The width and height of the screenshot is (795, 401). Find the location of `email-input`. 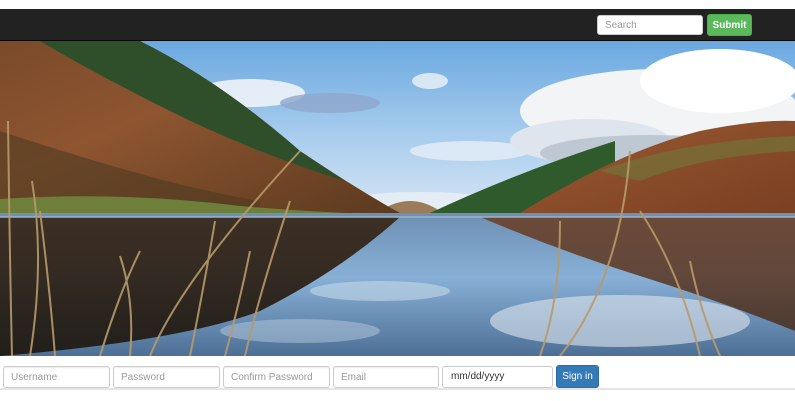

email-input is located at coordinates (386, 377).